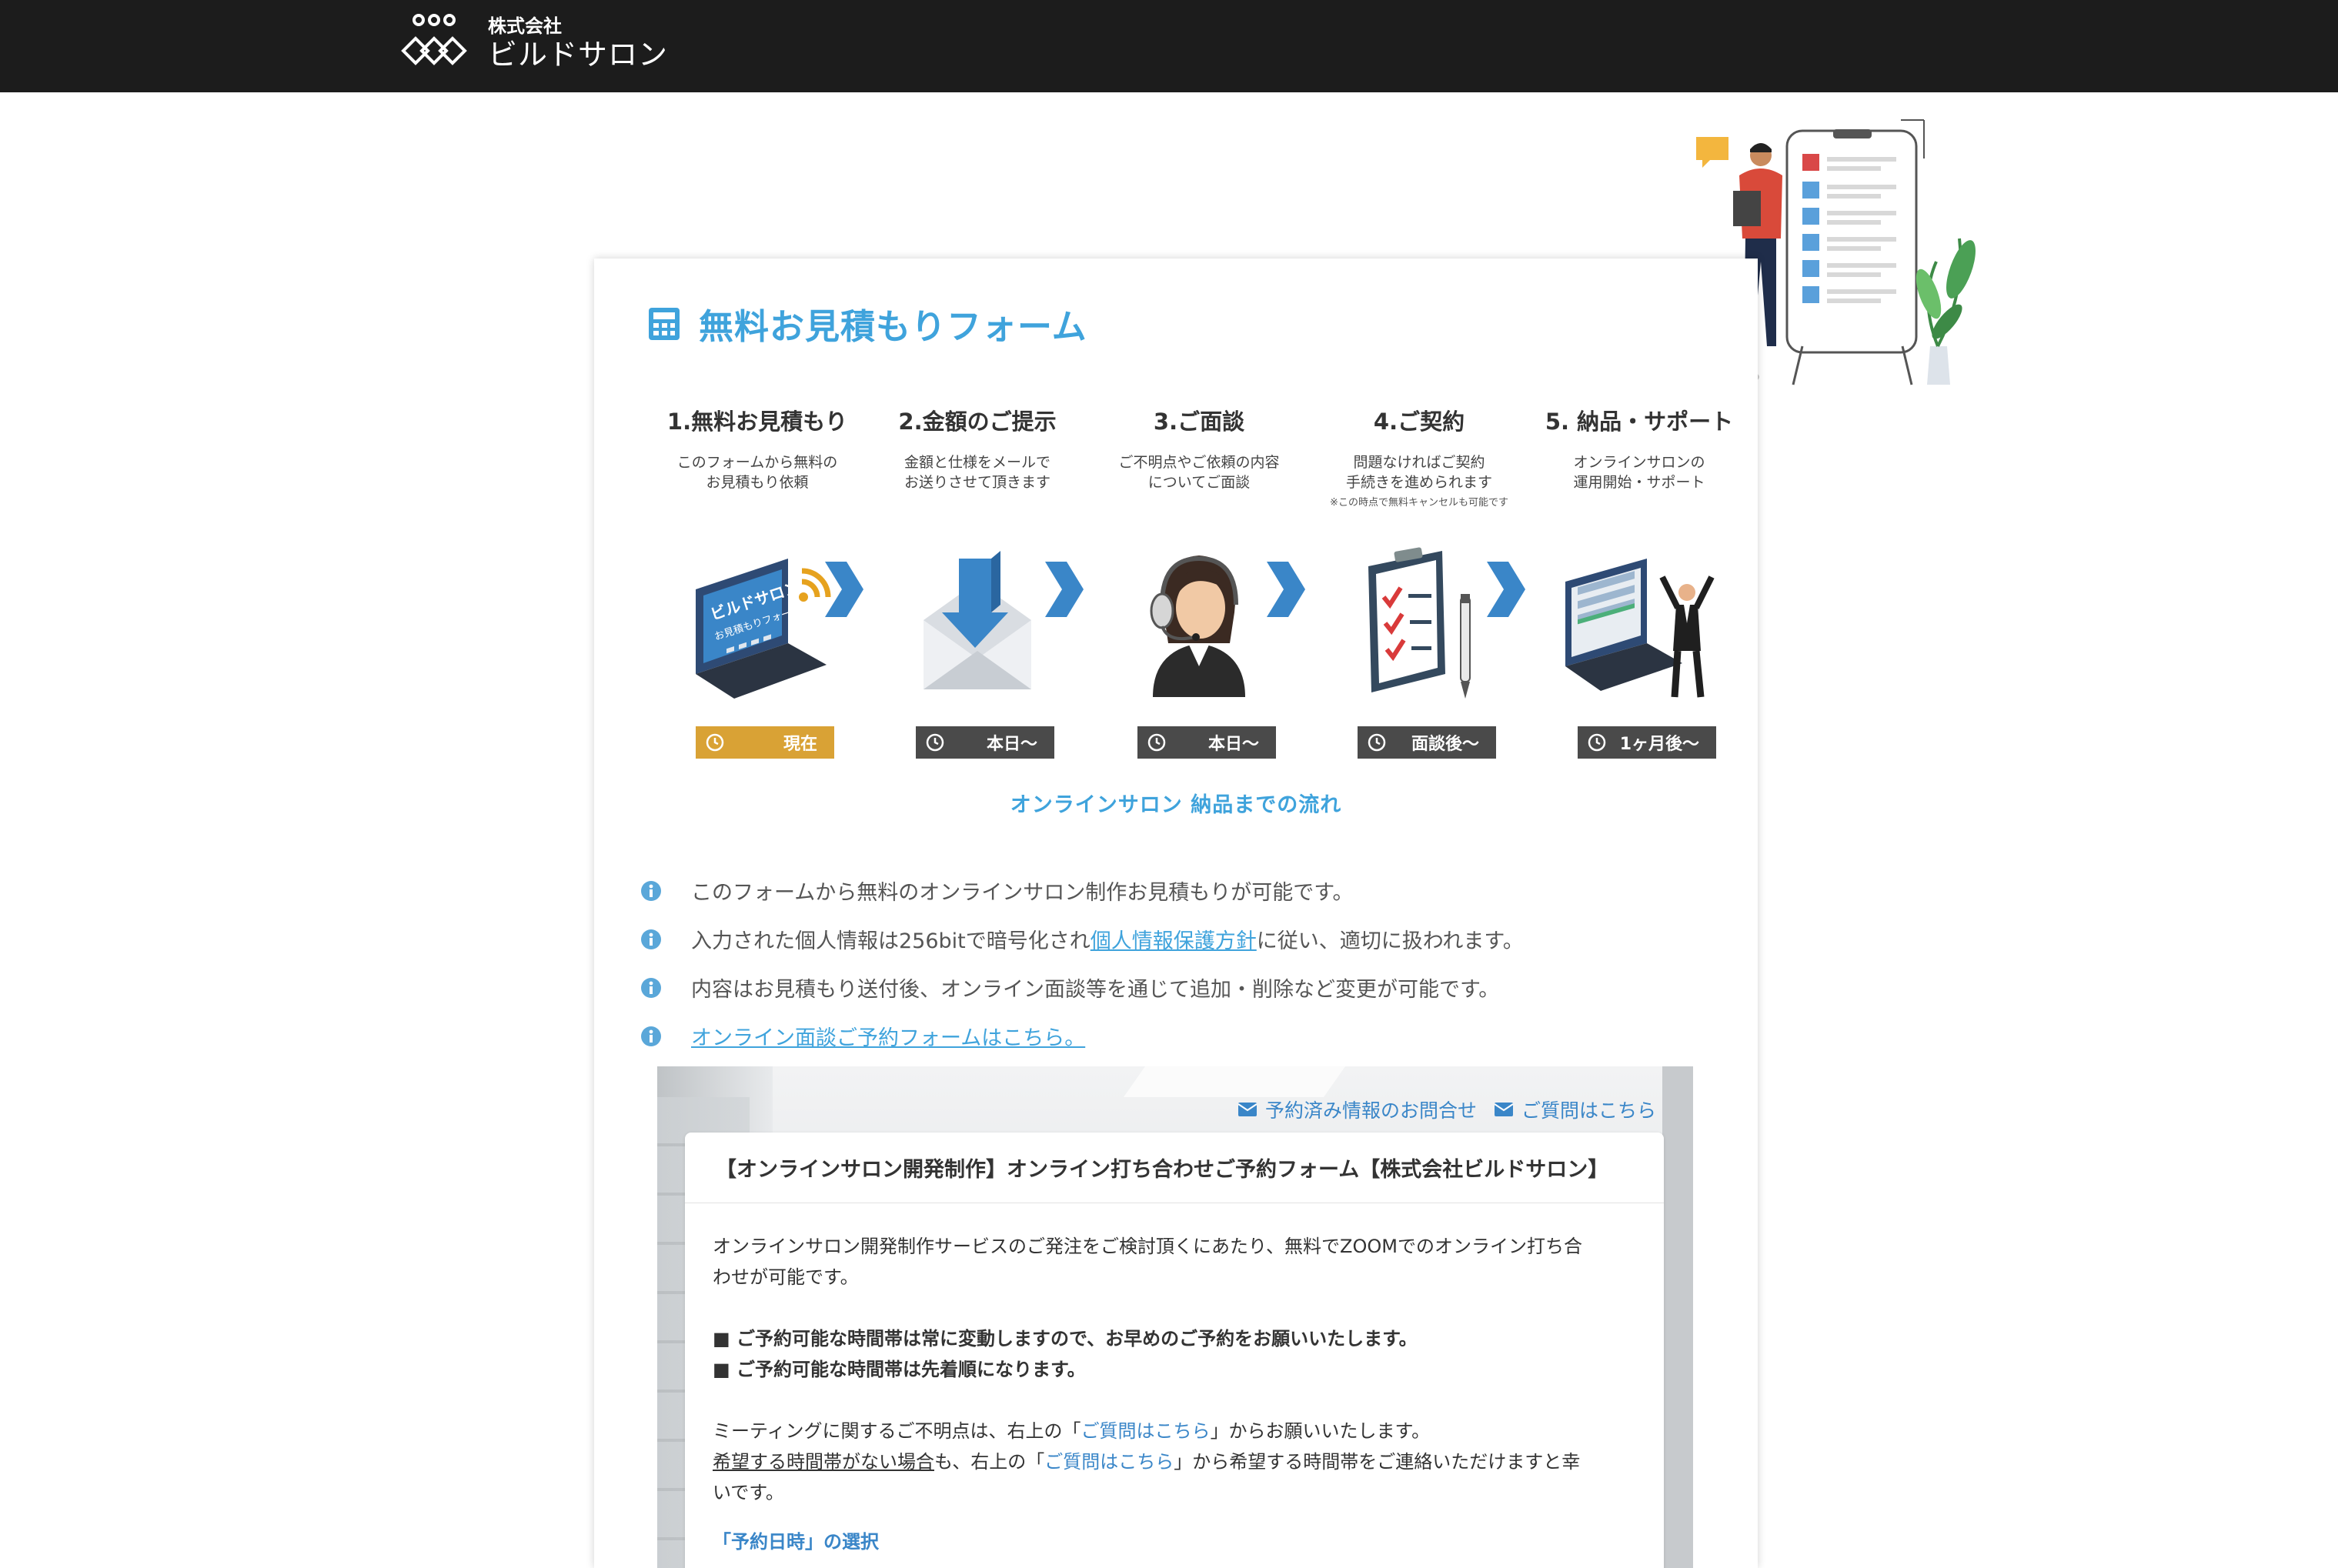 The image size is (2338, 1568). I want to click on text-part: 」から希望する時間帯をご連絡いただけますと幸, so click(1377, 1462).